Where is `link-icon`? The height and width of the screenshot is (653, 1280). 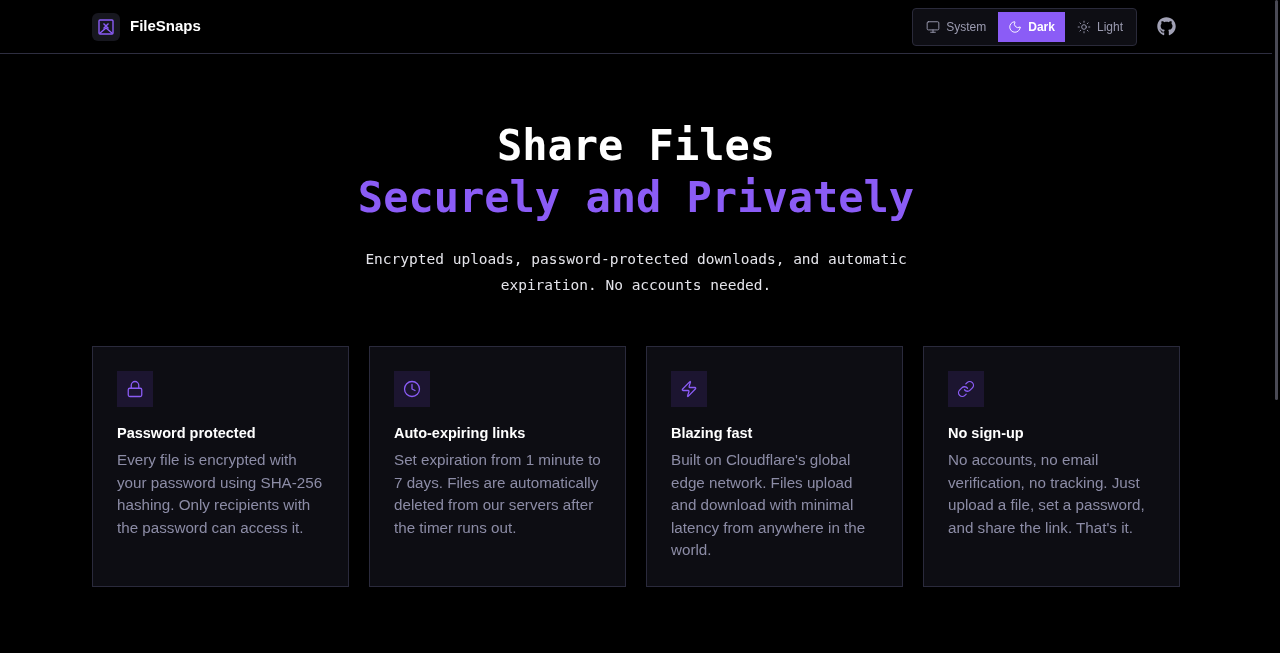
link-icon is located at coordinates (966, 389).